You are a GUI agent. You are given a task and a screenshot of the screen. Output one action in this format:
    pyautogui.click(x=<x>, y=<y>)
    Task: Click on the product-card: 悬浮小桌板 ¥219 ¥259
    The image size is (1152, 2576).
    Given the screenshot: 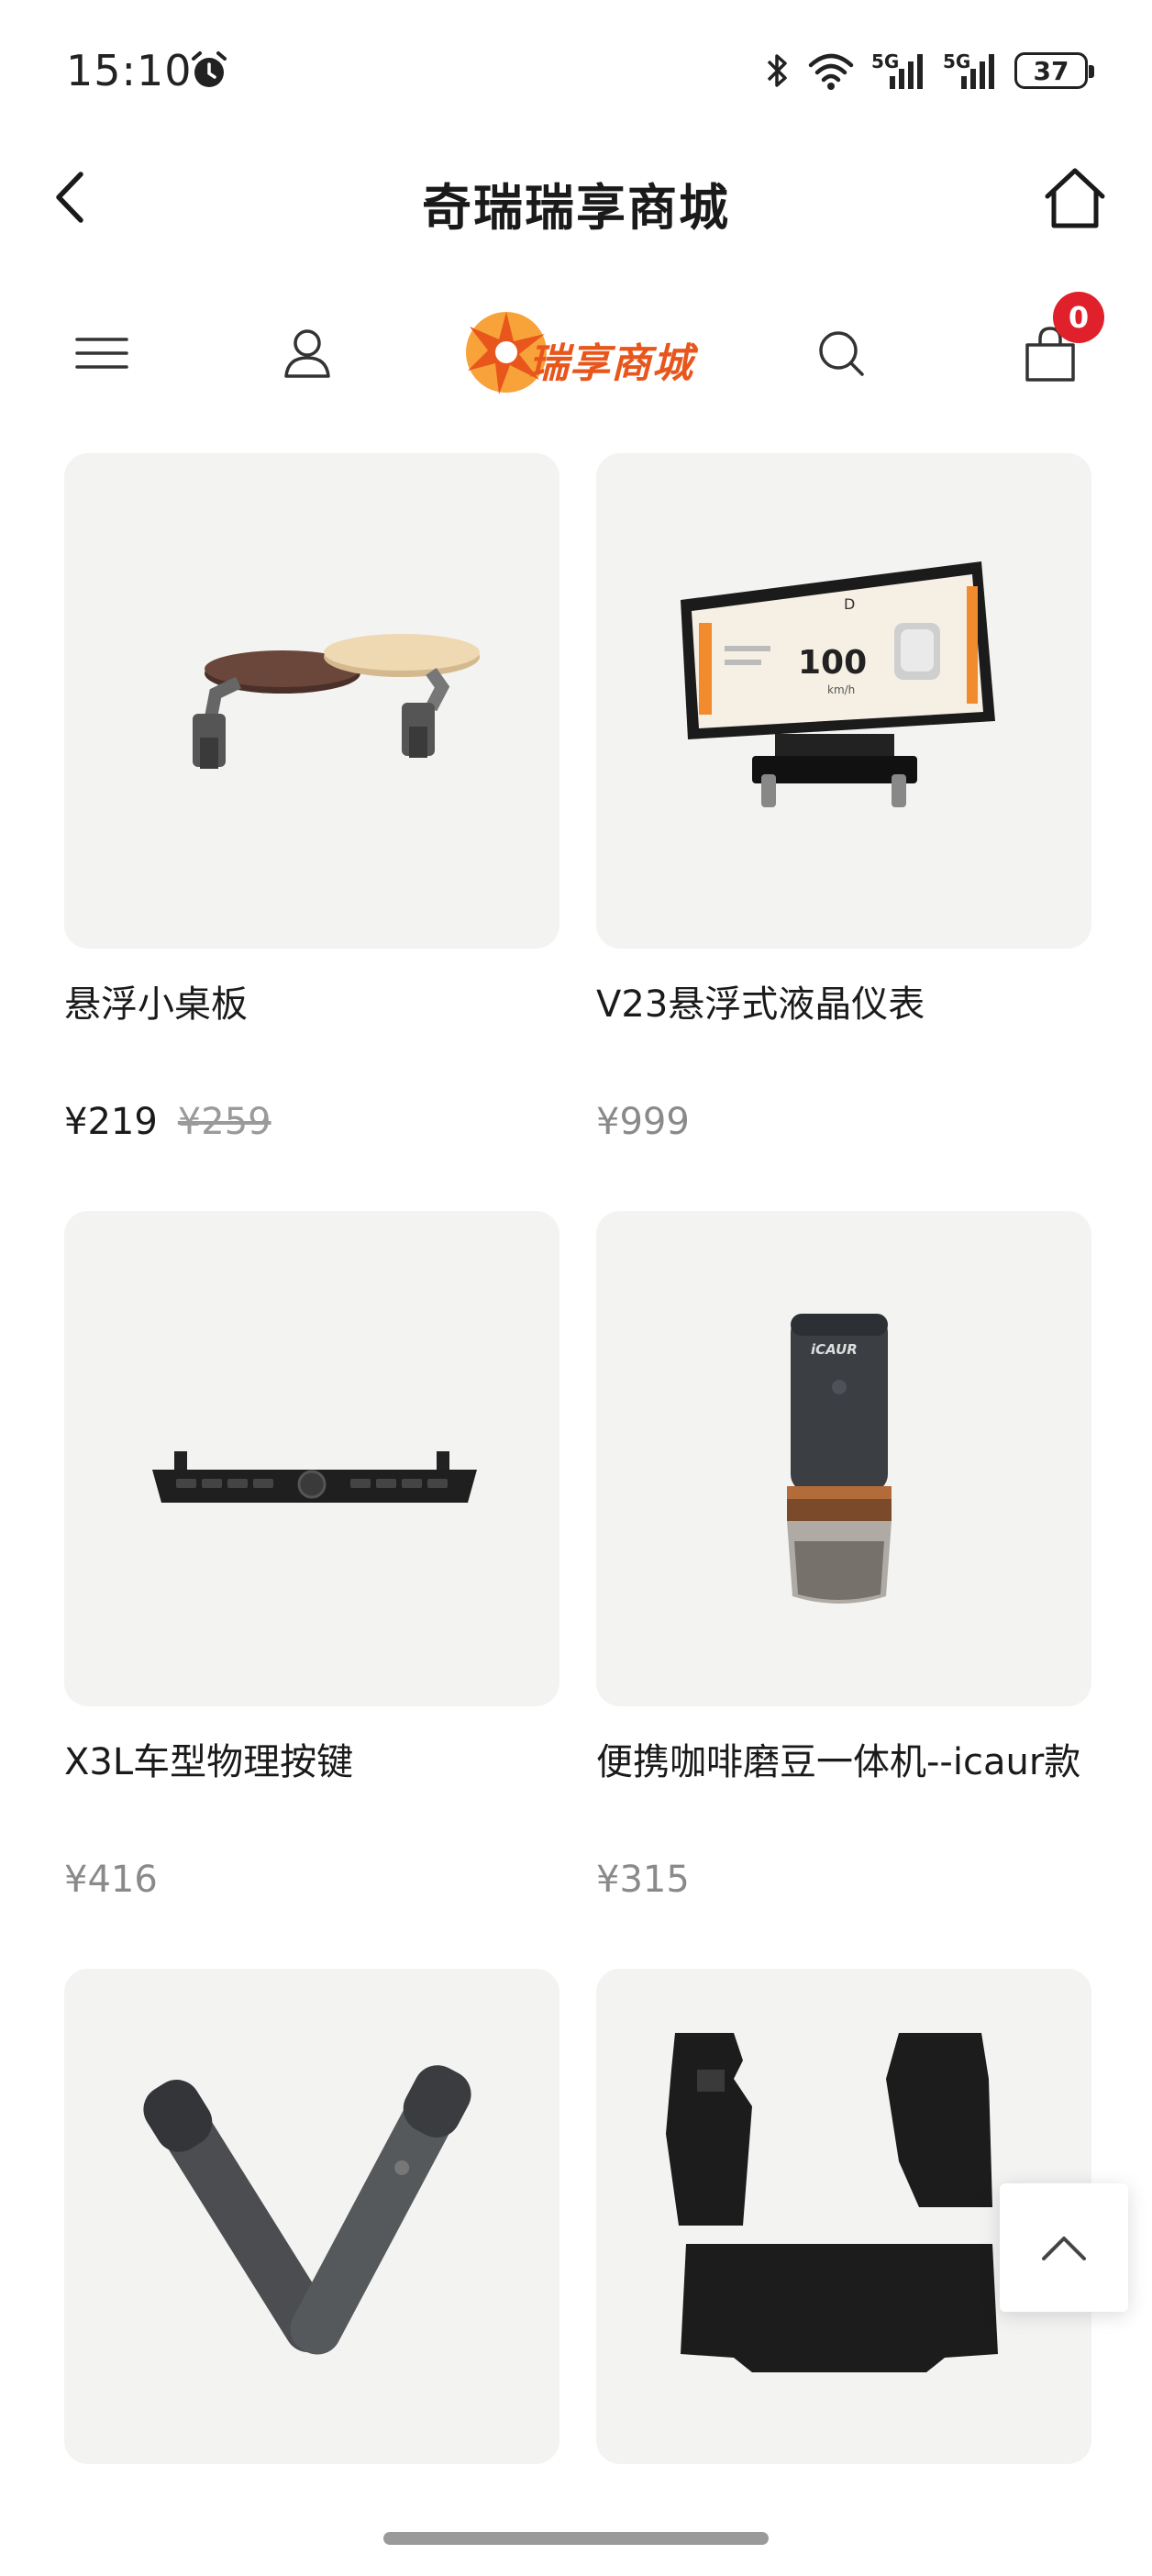 What is the action you would take?
    pyautogui.click(x=311, y=798)
    